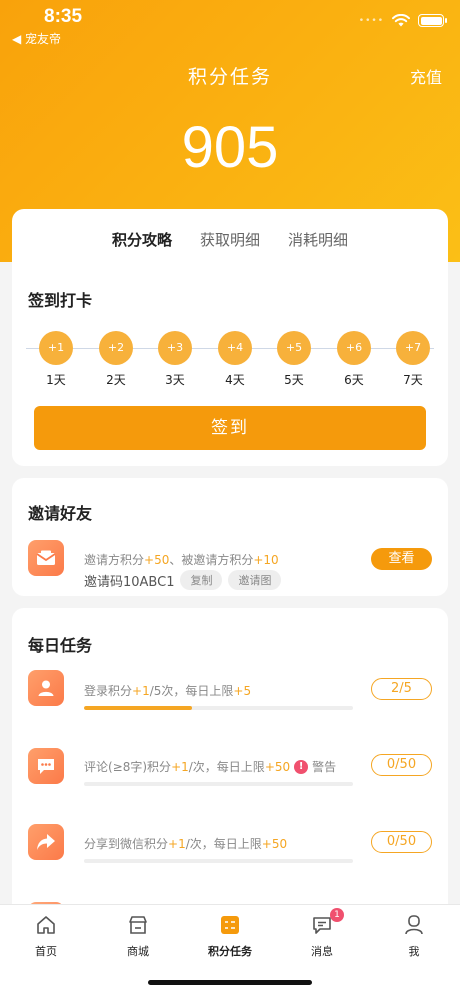 The height and width of the screenshot is (996, 460). I want to click on points-task-icon, so click(230, 925).